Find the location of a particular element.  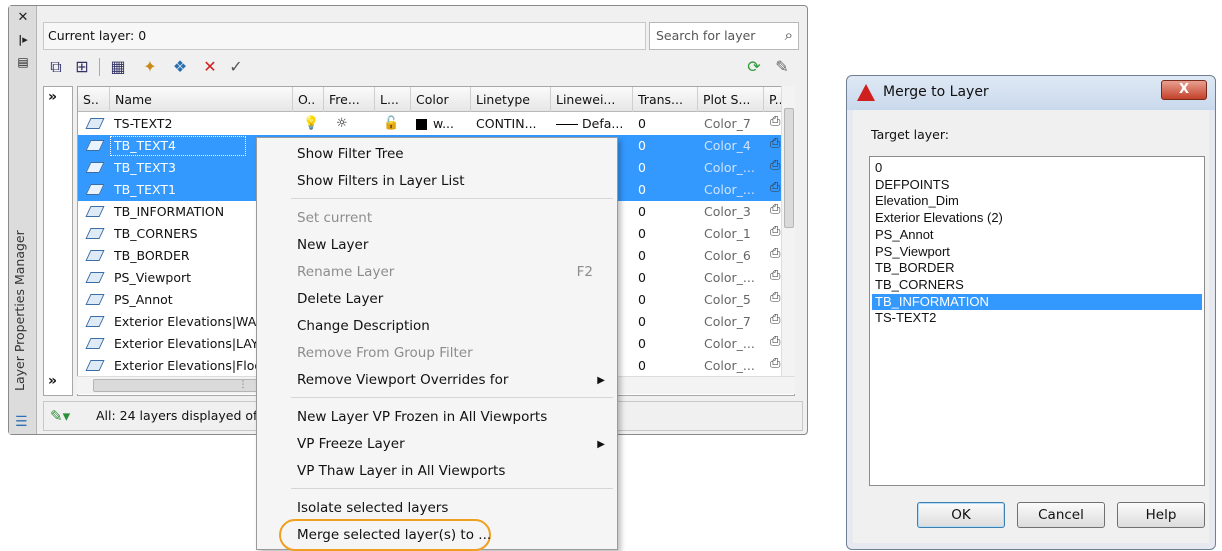

menu-item: Show Filter Tree is located at coordinates (437, 154).